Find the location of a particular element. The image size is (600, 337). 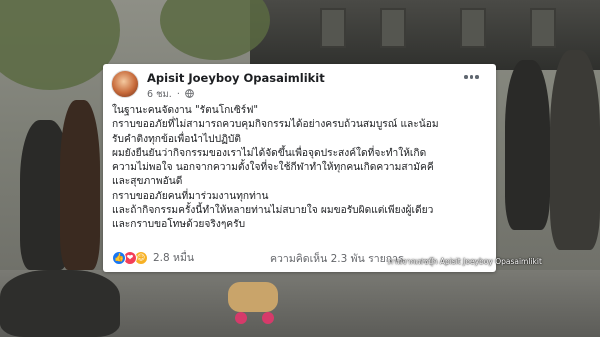

globe-icon is located at coordinates (189, 93).